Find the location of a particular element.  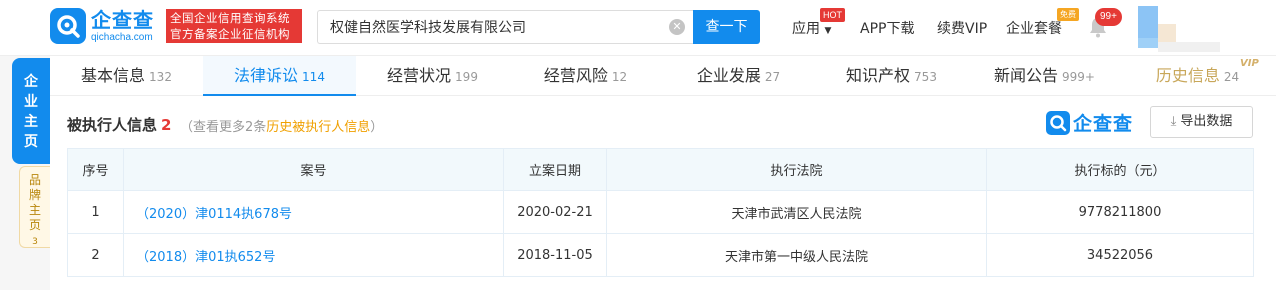

search-box: ✕ is located at coordinates (505, 27).